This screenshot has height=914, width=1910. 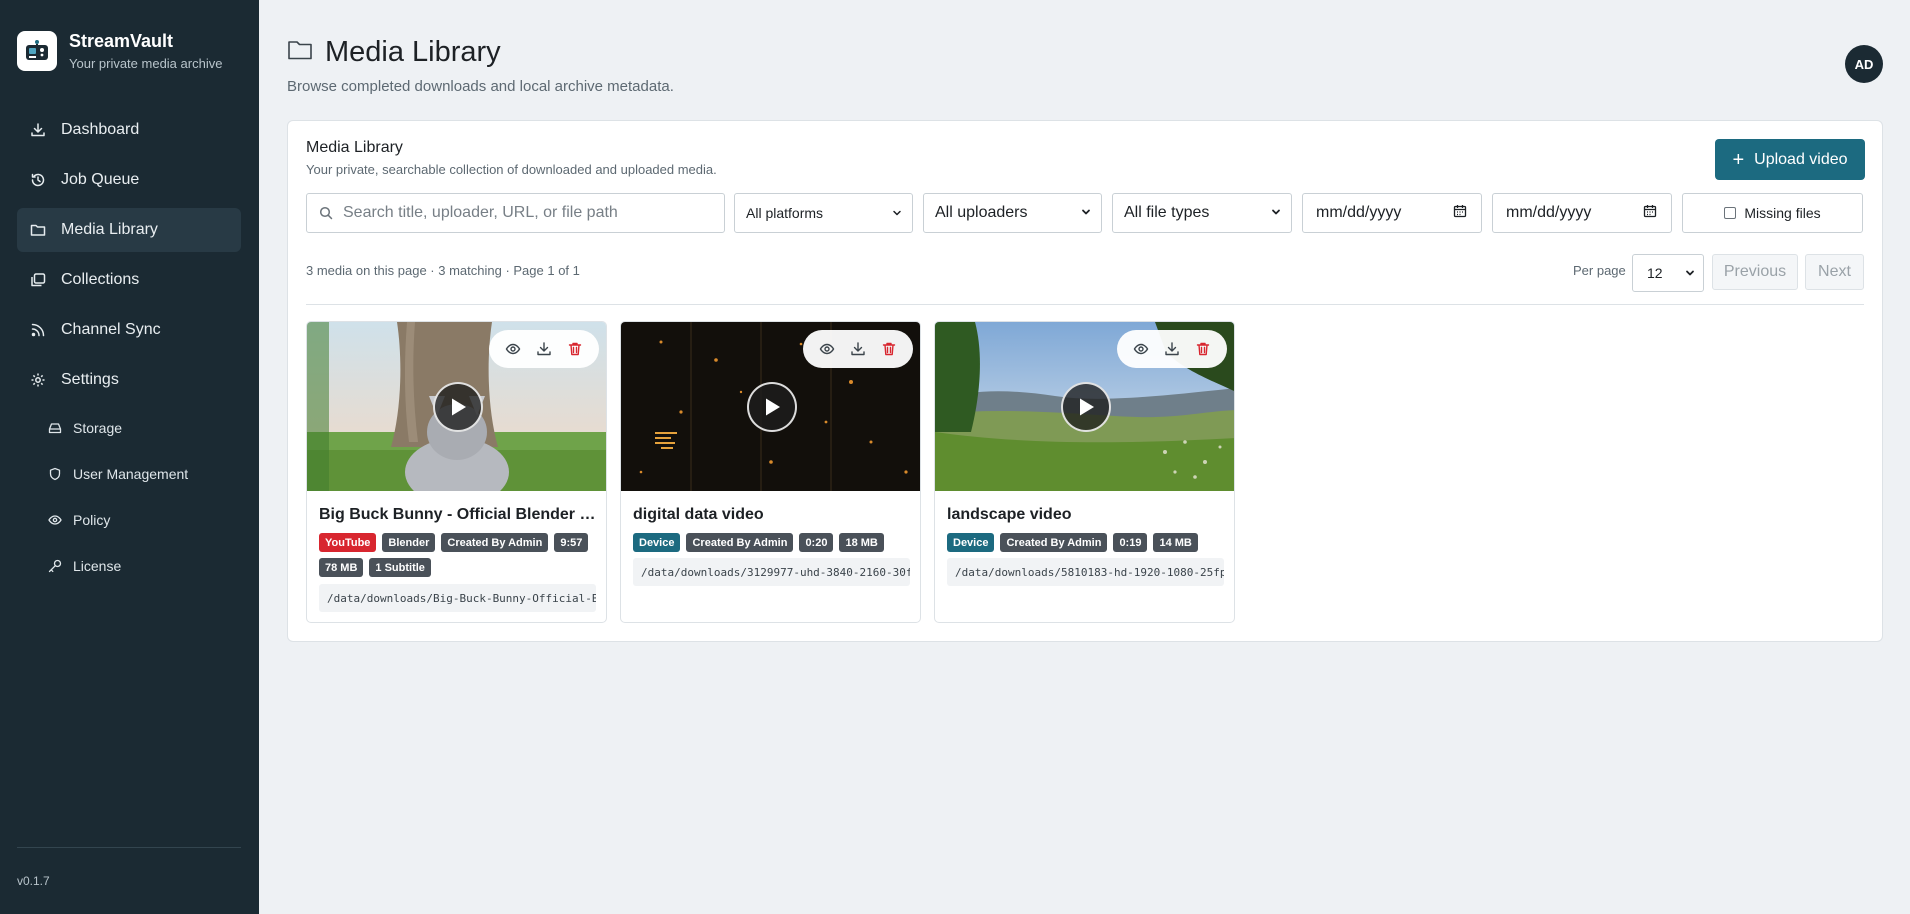 I want to click on brand-tagline: Your private media archive, so click(x=146, y=63).